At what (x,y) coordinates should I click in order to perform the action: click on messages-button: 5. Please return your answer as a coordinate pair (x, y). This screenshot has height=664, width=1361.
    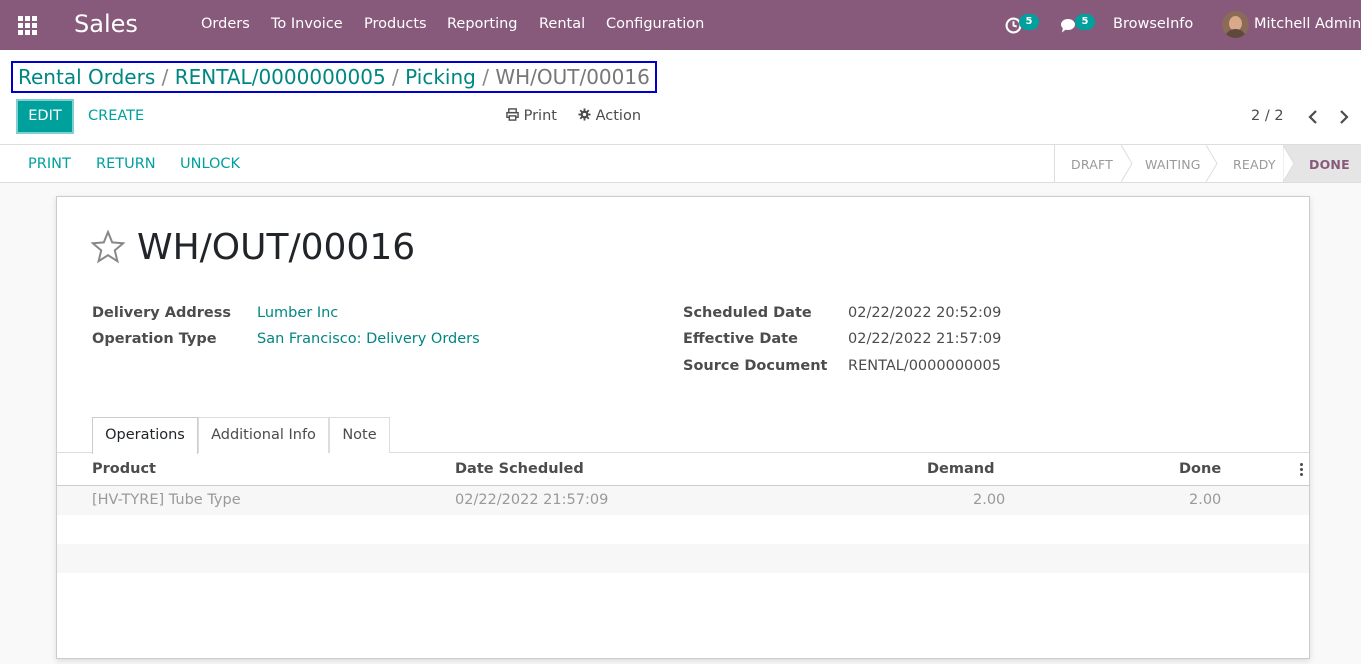
    Looking at the image, I should click on (1080, 25).